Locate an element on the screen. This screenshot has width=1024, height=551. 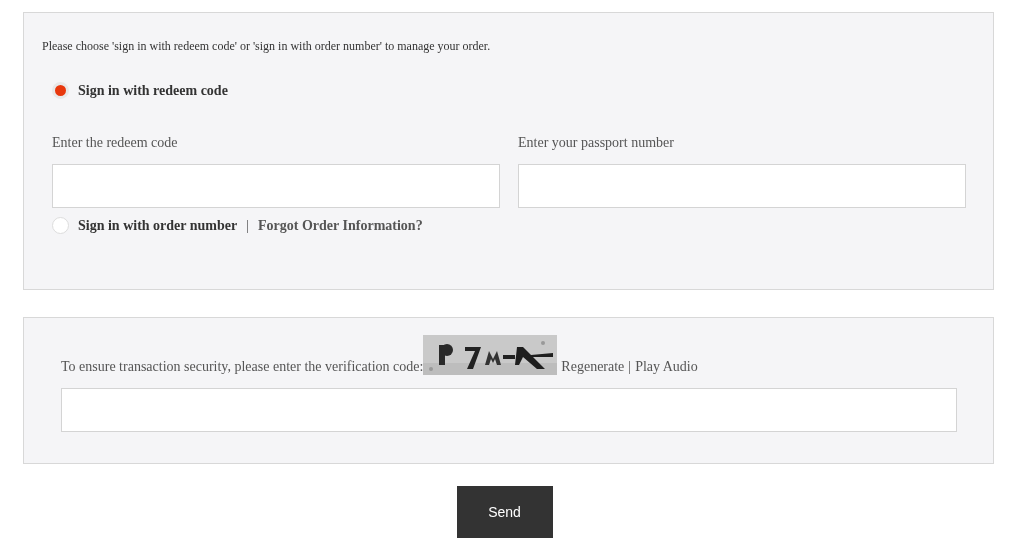
field-label: Enter the redeem code is located at coordinates (115, 143).